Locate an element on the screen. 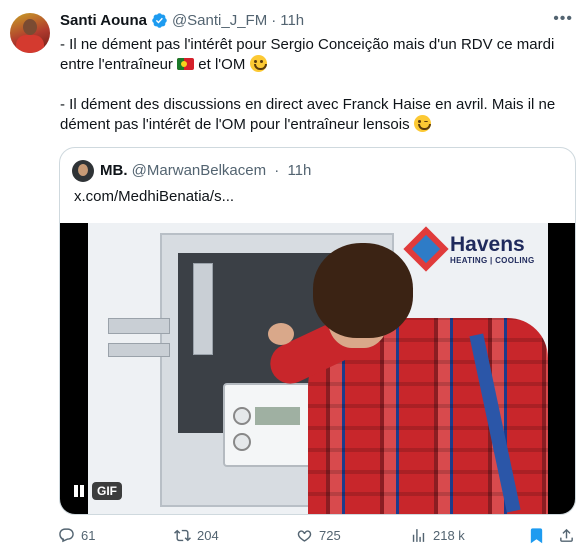  like-icon is located at coordinates (304, 536).